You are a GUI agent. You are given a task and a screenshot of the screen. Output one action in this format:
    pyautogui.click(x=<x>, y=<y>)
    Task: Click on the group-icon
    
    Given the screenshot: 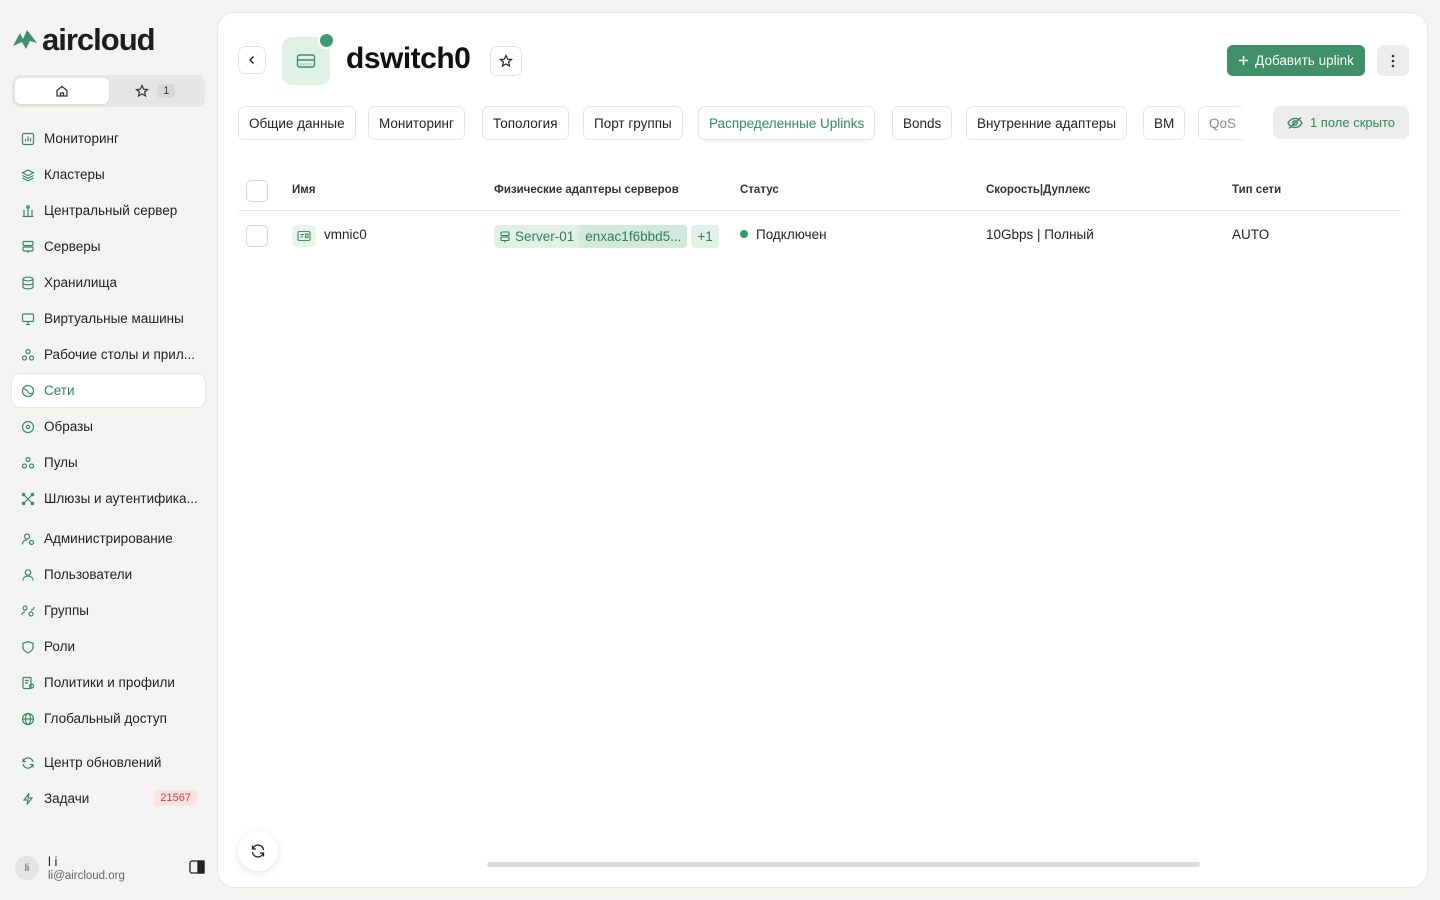 What is the action you would take?
    pyautogui.click(x=28, y=610)
    